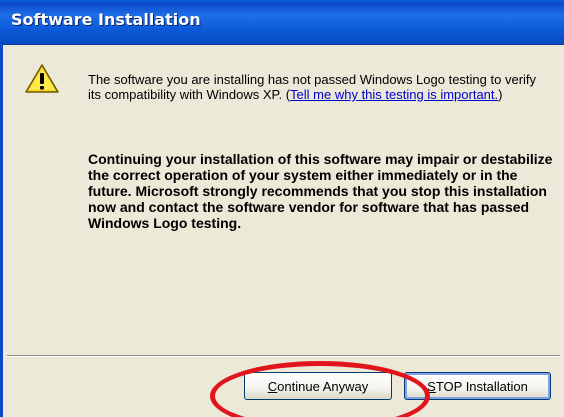  Describe the element at coordinates (323, 386) in the screenshot. I see `continue-label: ontinue Anyway` at that location.